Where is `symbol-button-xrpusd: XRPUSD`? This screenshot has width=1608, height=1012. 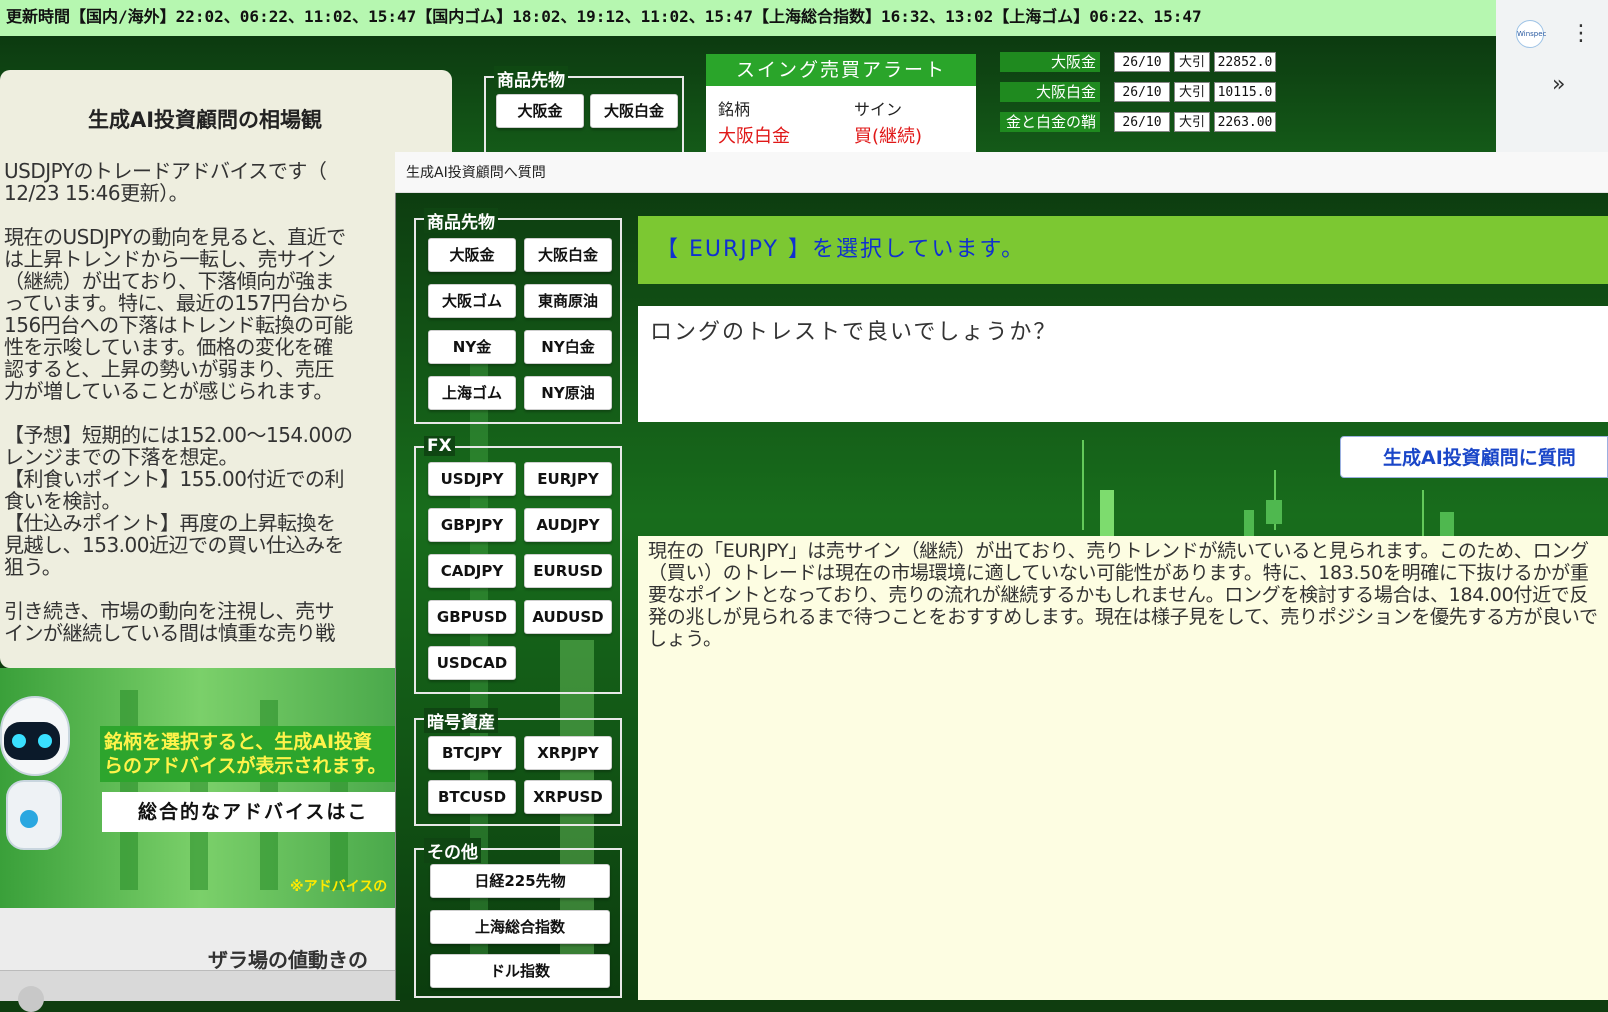 symbol-button-xrpusd: XRPUSD is located at coordinates (568, 797).